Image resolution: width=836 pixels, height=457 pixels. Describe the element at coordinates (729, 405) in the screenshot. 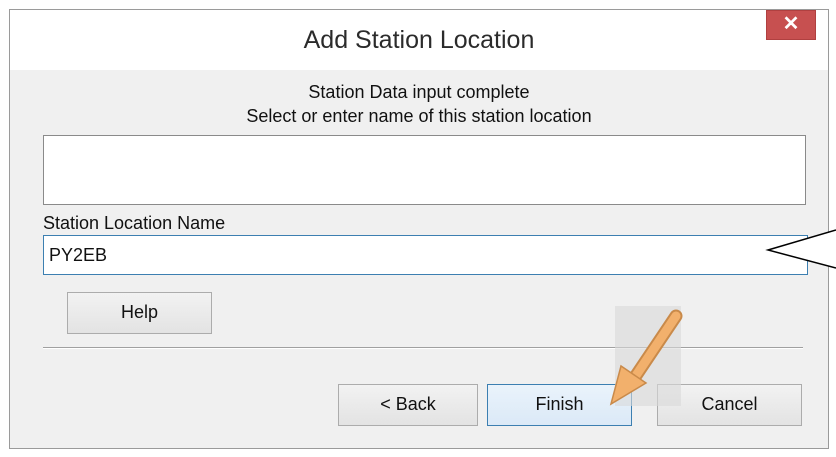

I see `cancel-button: Cancel` at that location.